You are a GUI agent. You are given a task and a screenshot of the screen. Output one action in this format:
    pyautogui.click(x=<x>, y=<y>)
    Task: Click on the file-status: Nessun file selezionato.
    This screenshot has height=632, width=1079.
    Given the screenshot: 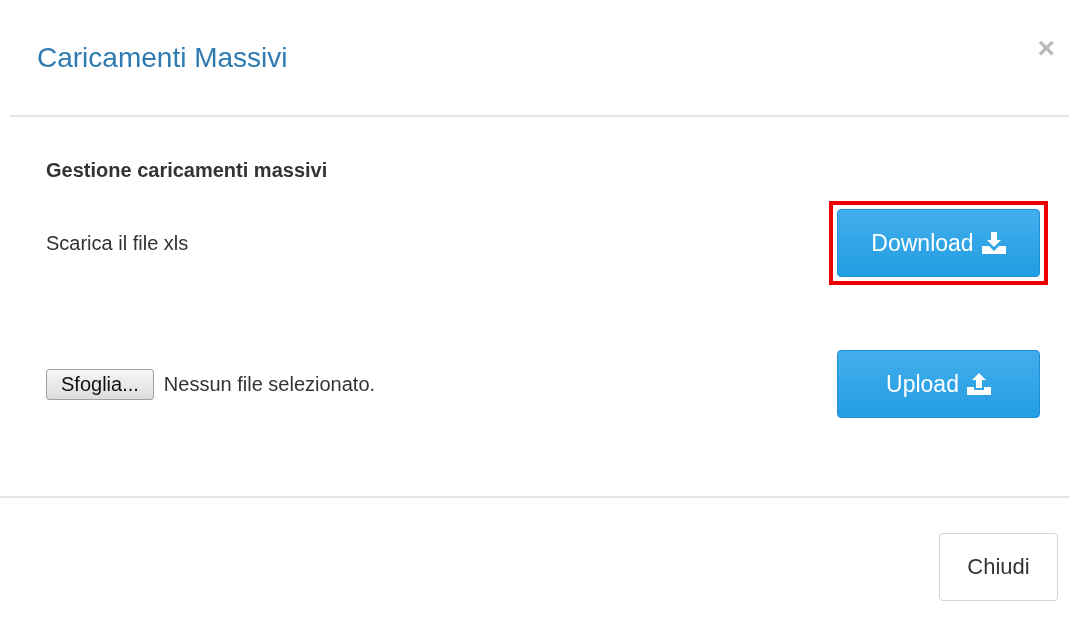 What is the action you would take?
    pyautogui.click(x=269, y=384)
    